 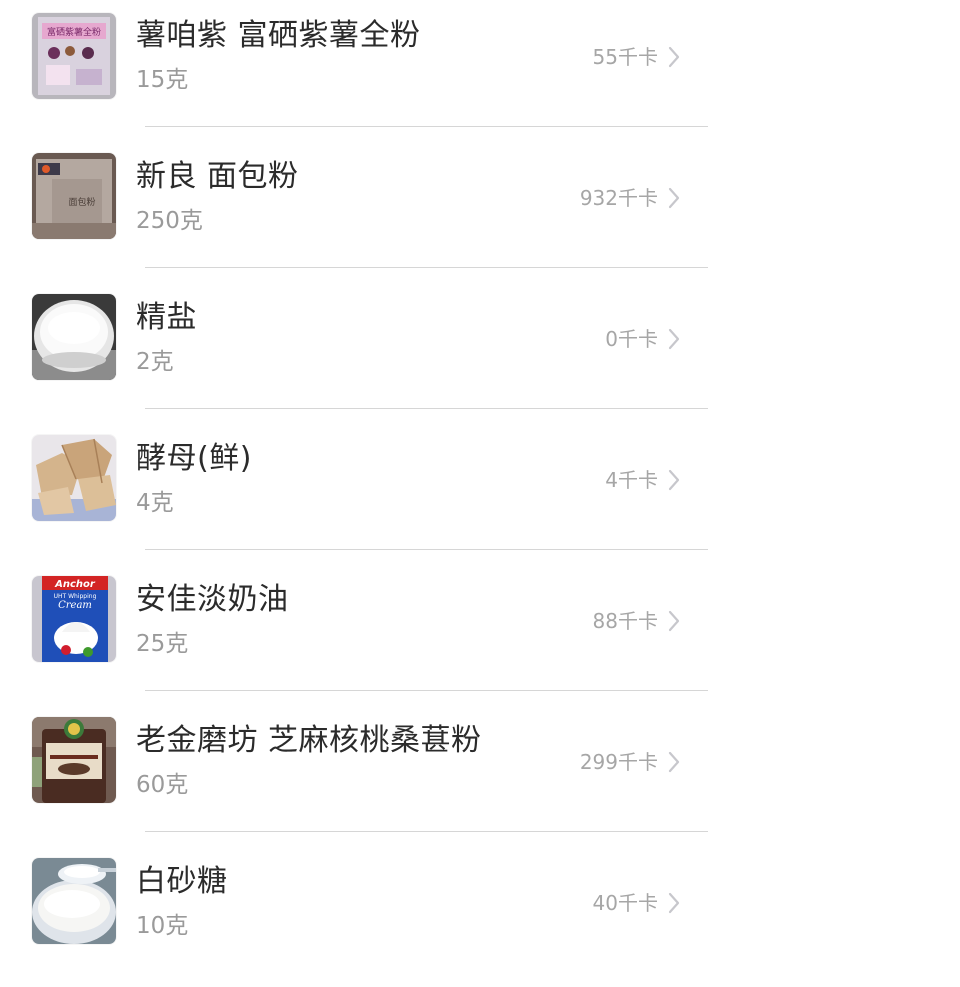 I want to click on ingredient-name: 酵母(鲜), so click(x=194, y=458).